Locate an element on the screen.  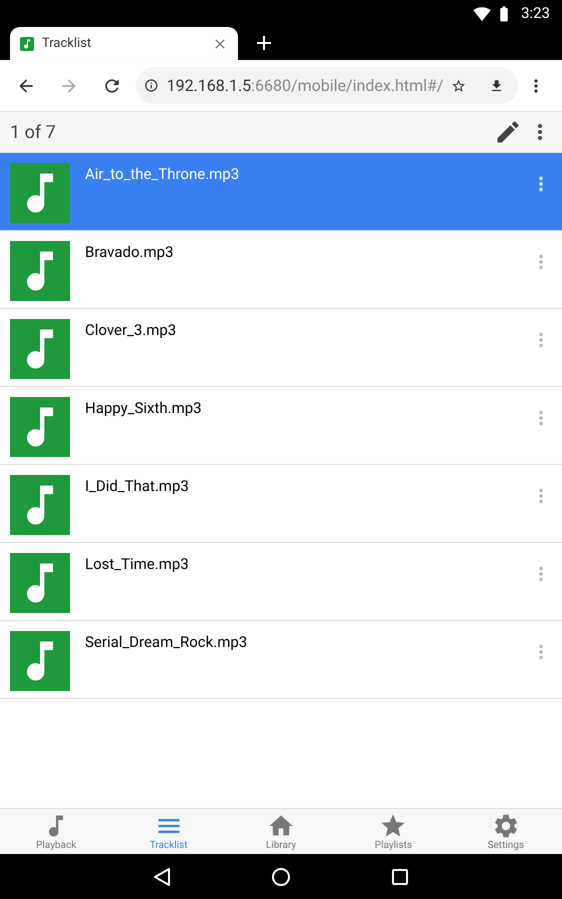
track-name: Serial_Dream_Rock.mp3 is located at coordinates (166, 642).